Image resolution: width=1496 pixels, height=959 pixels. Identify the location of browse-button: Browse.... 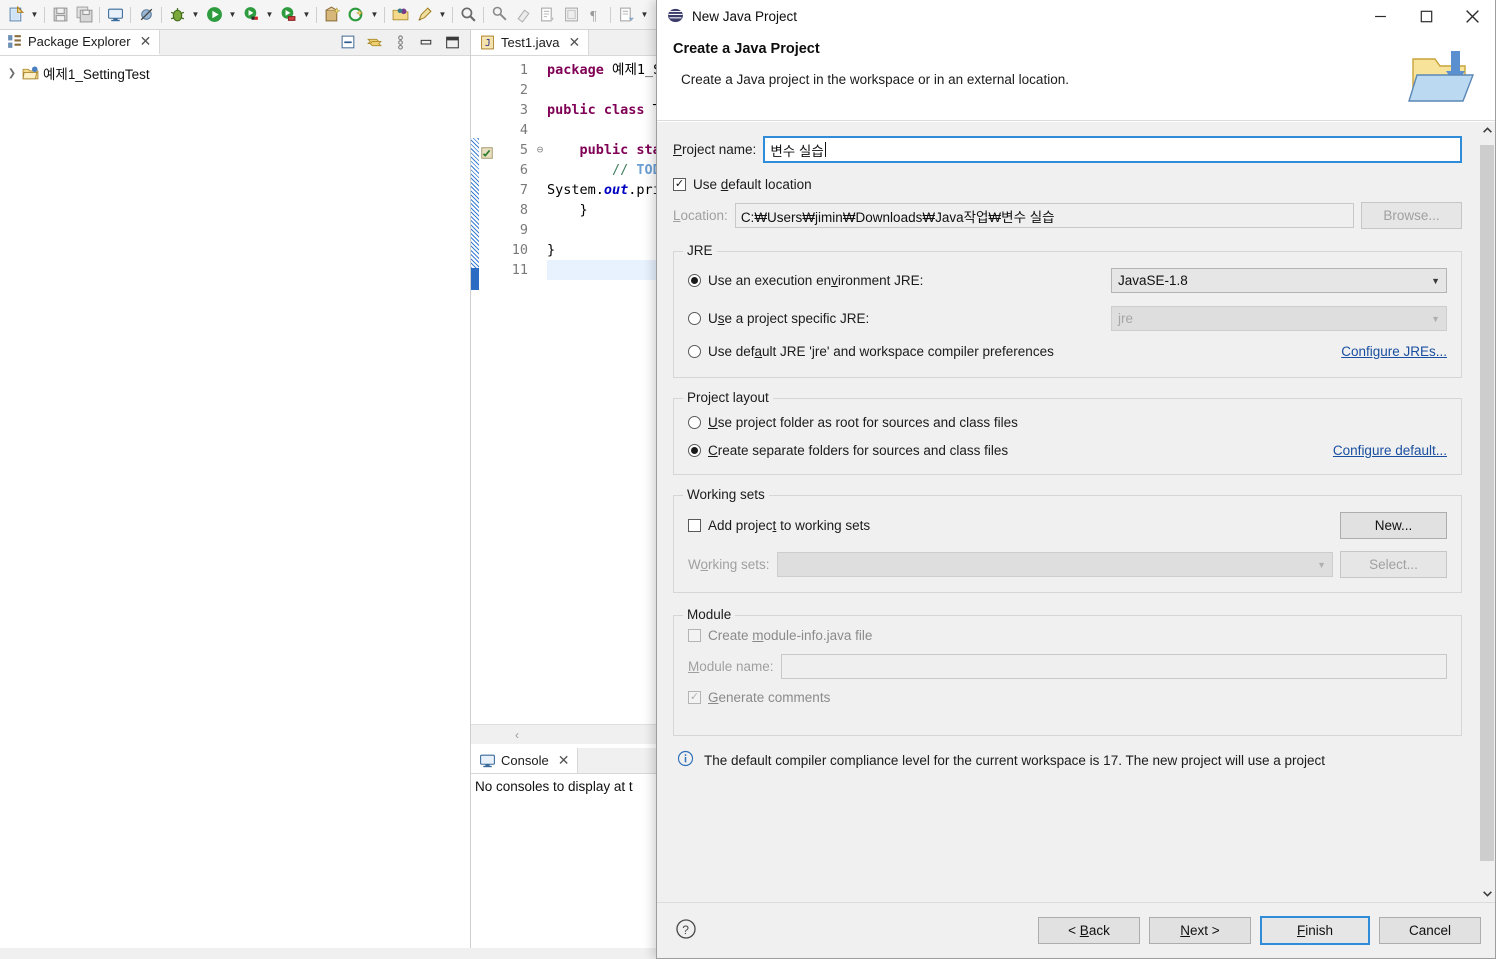
(1411, 215).